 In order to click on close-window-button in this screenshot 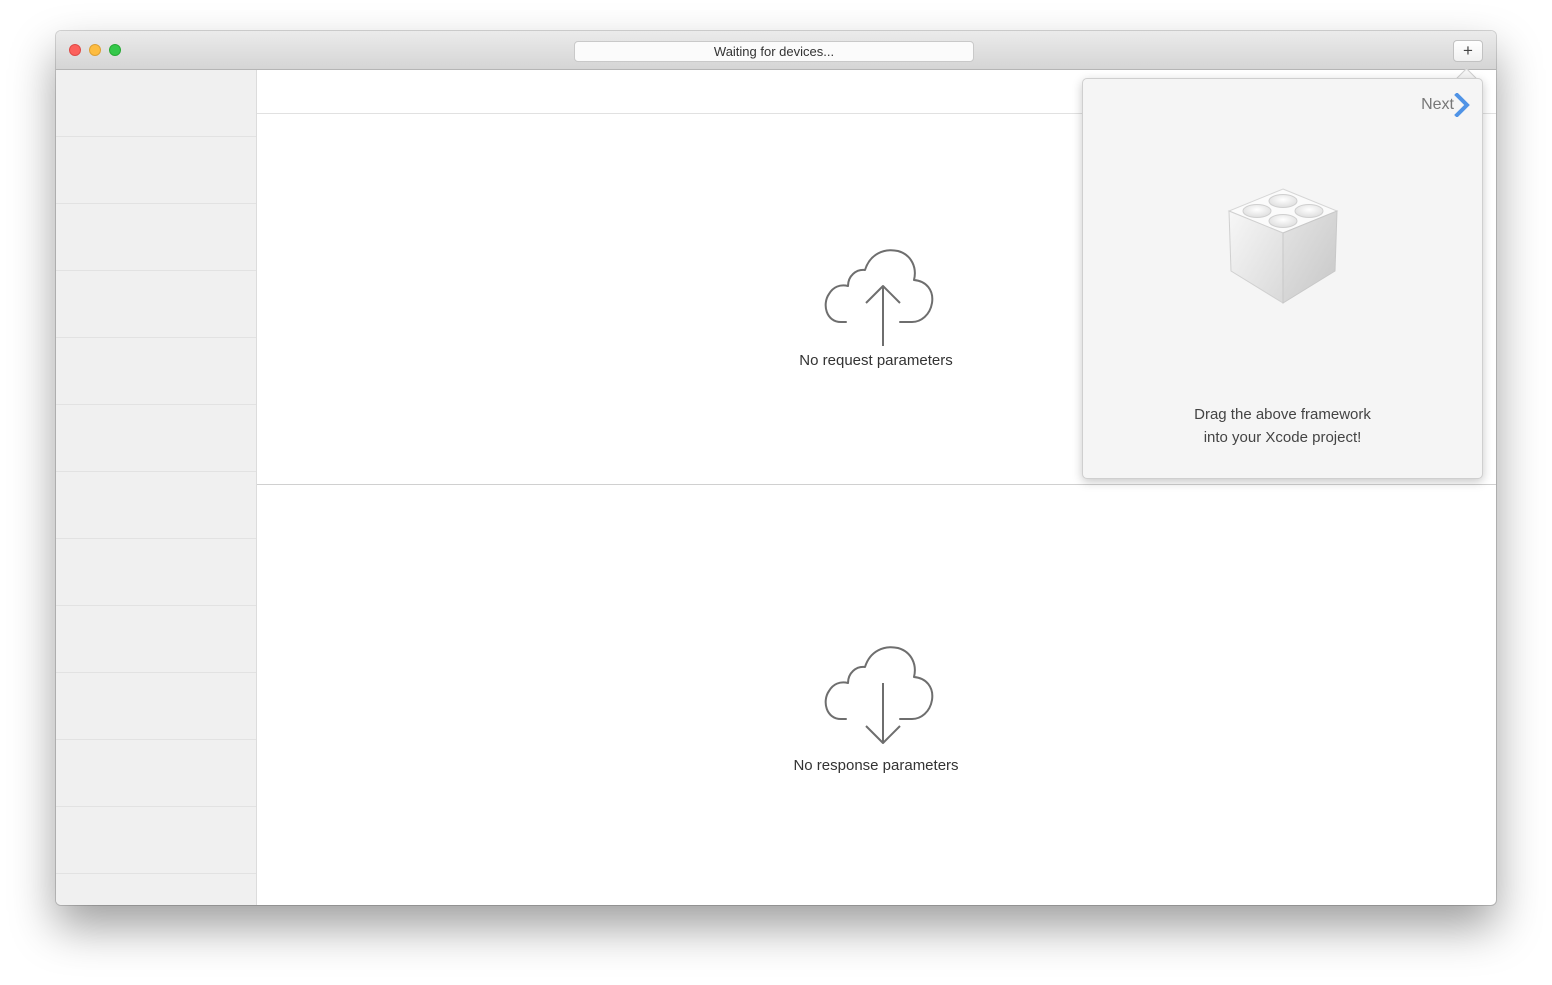, I will do `click(75, 50)`.